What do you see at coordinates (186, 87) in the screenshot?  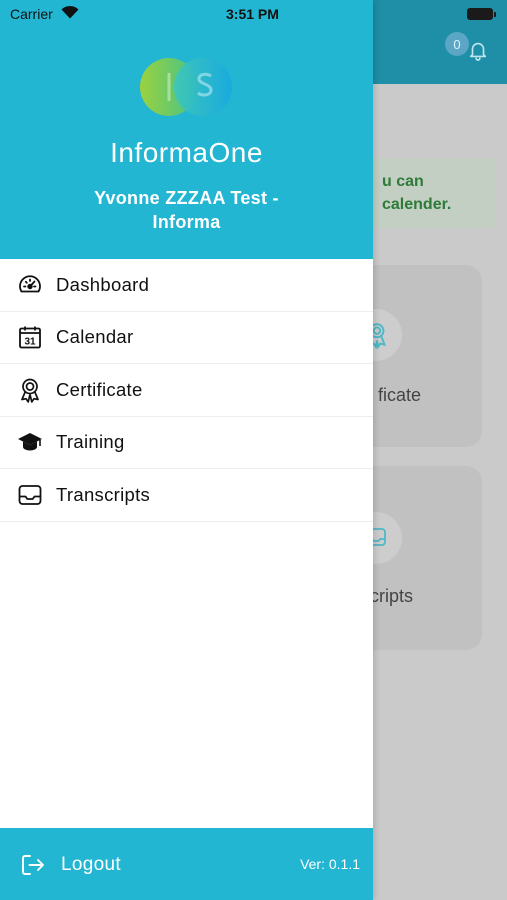 I see `informa-logo-icon` at bounding box center [186, 87].